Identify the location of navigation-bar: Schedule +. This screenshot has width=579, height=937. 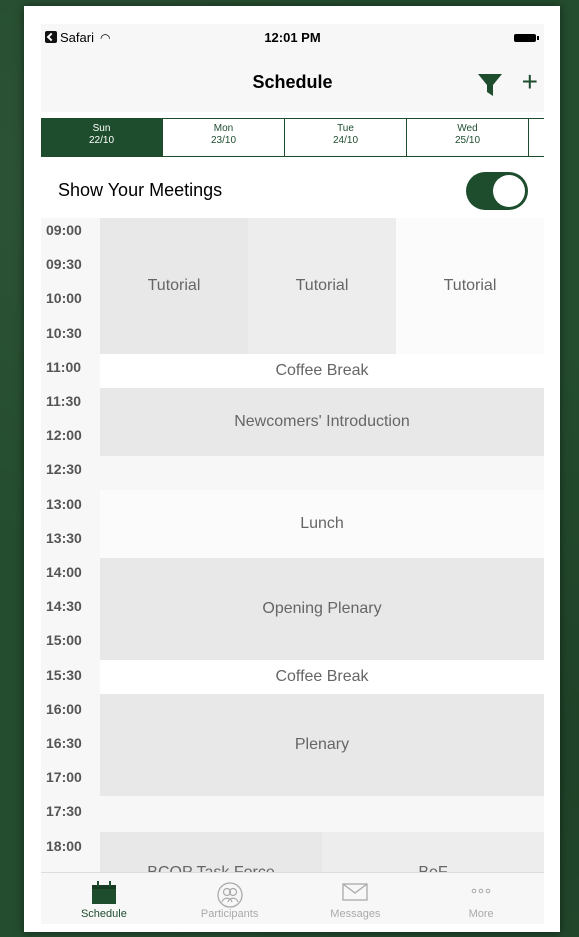
(292, 82).